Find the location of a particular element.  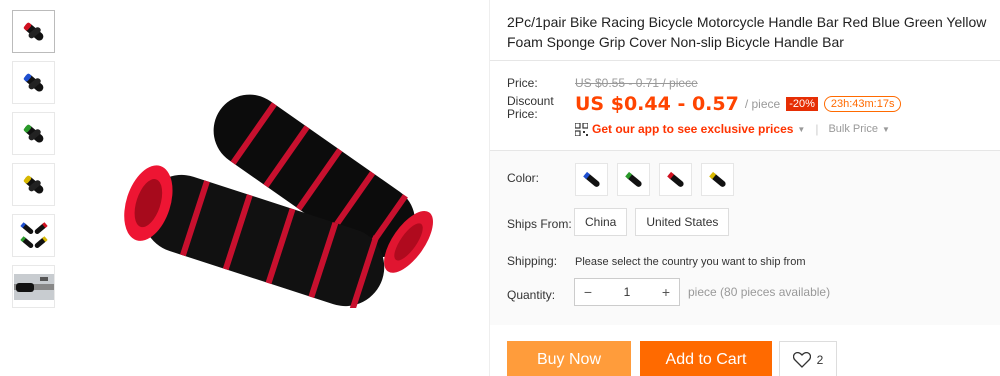

color-option-green is located at coordinates (633, 179).